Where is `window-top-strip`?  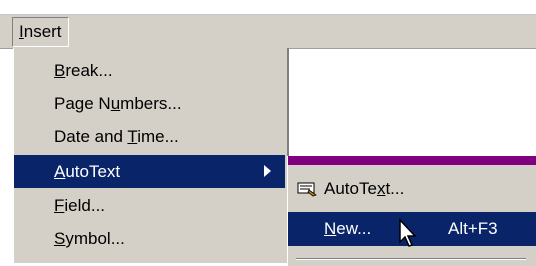
window-top-strip is located at coordinates (268, 7).